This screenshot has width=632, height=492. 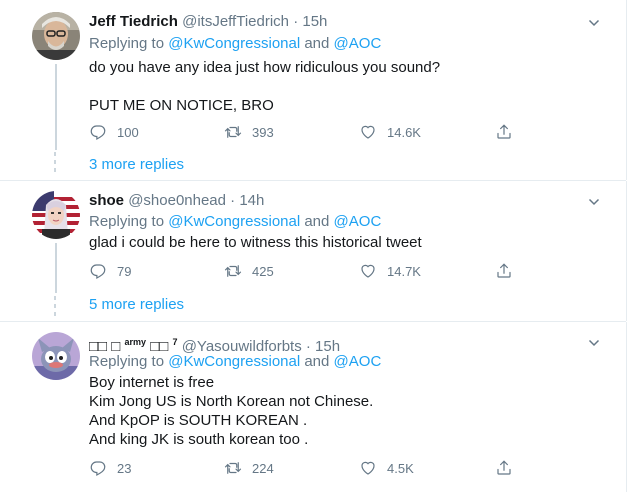 What do you see at coordinates (249, 468) in the screenshot?
I see `retweet-button: 224` at bounding box center [249, 468].